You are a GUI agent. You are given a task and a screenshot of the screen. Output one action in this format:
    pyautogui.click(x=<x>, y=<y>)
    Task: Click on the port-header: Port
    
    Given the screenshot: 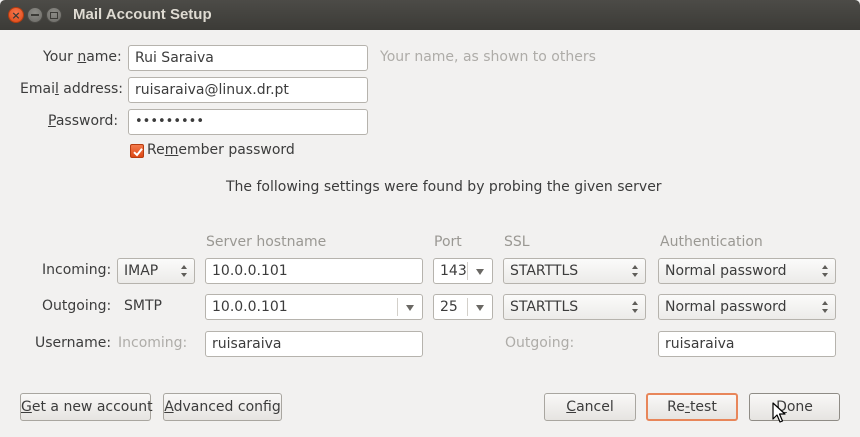 What is the action you would take?
    pyautogui.click(x=448, y=242)
    